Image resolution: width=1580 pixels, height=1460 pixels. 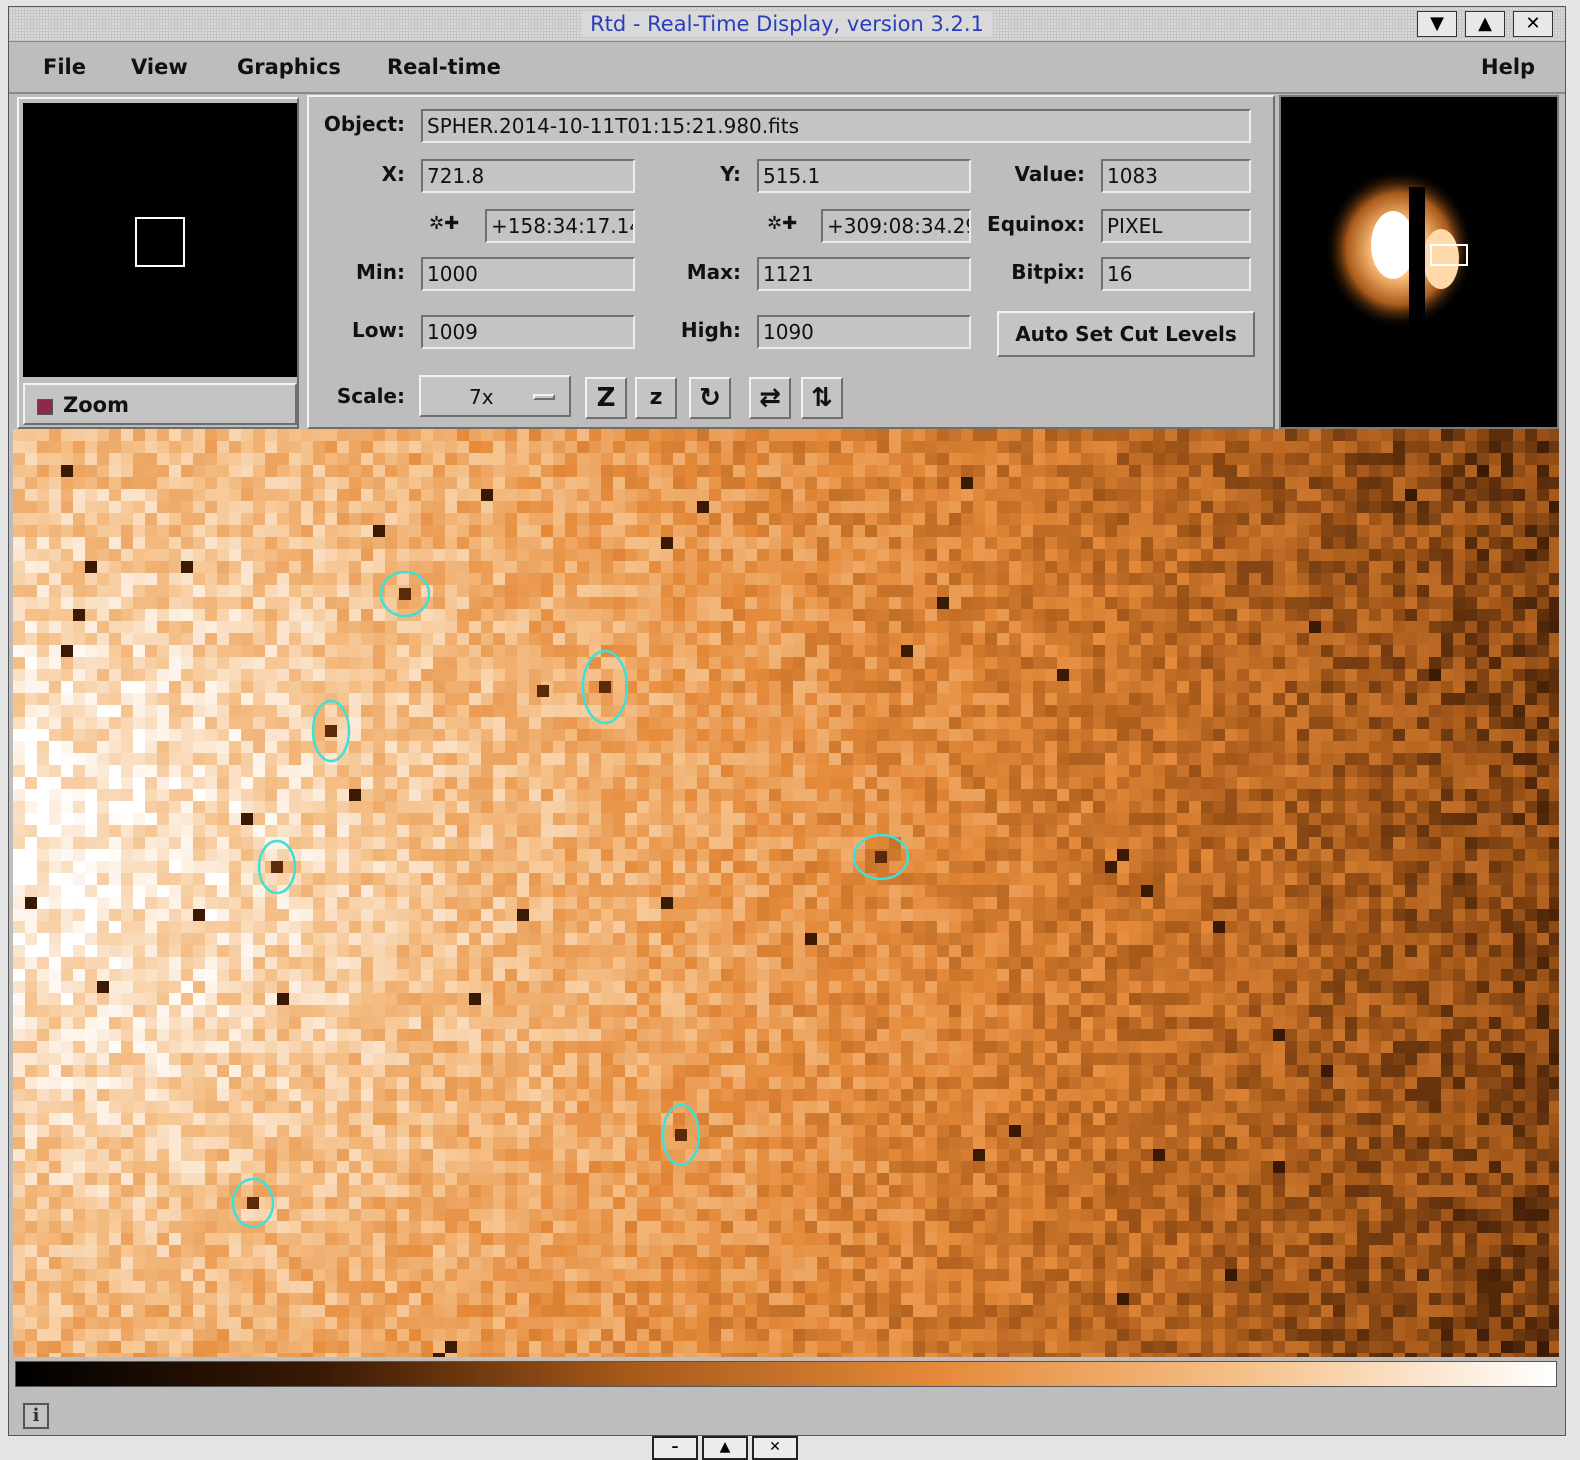 I want to click on x-field: 721.8, so click(x=528, y=176).